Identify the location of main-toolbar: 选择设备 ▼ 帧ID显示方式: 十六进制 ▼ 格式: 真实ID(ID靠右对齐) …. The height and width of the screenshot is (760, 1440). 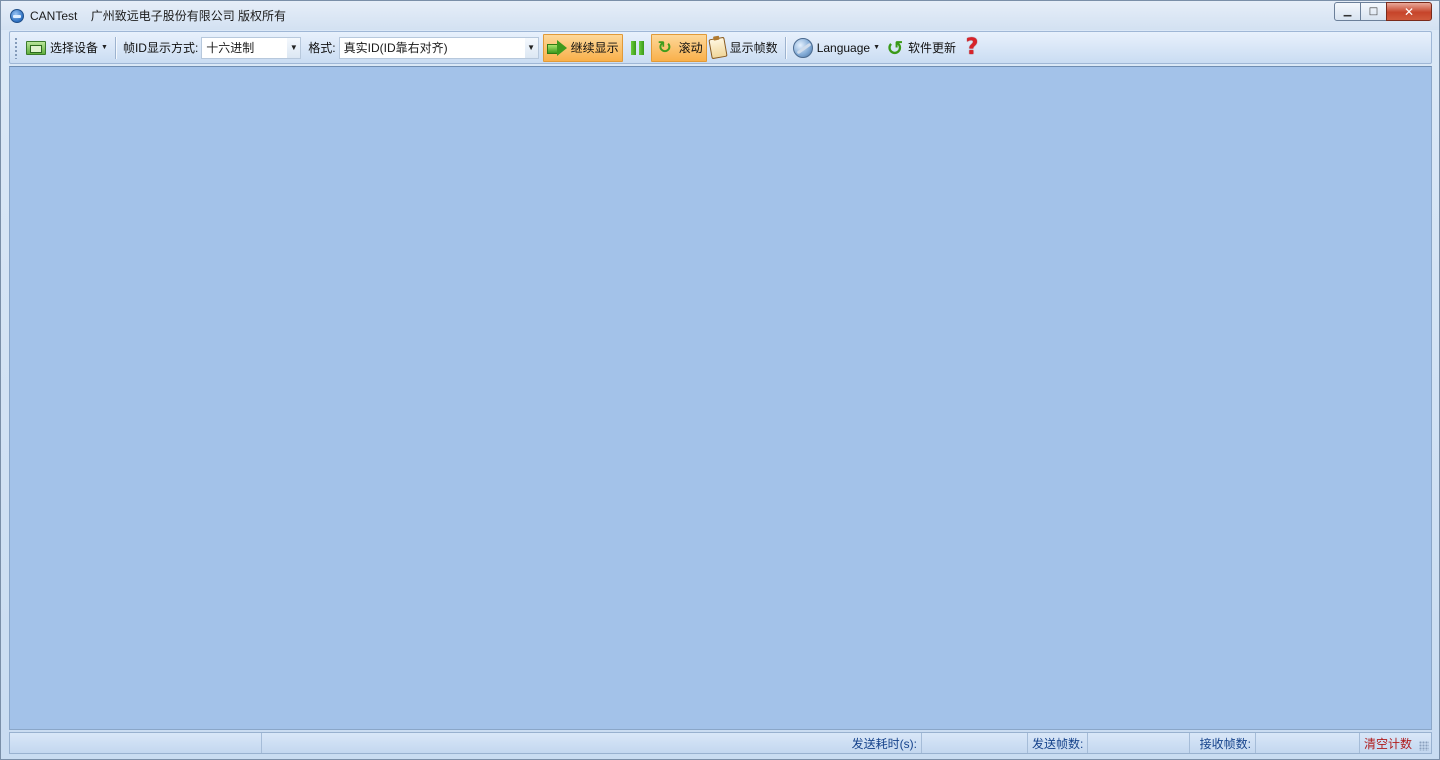
(720, 47).